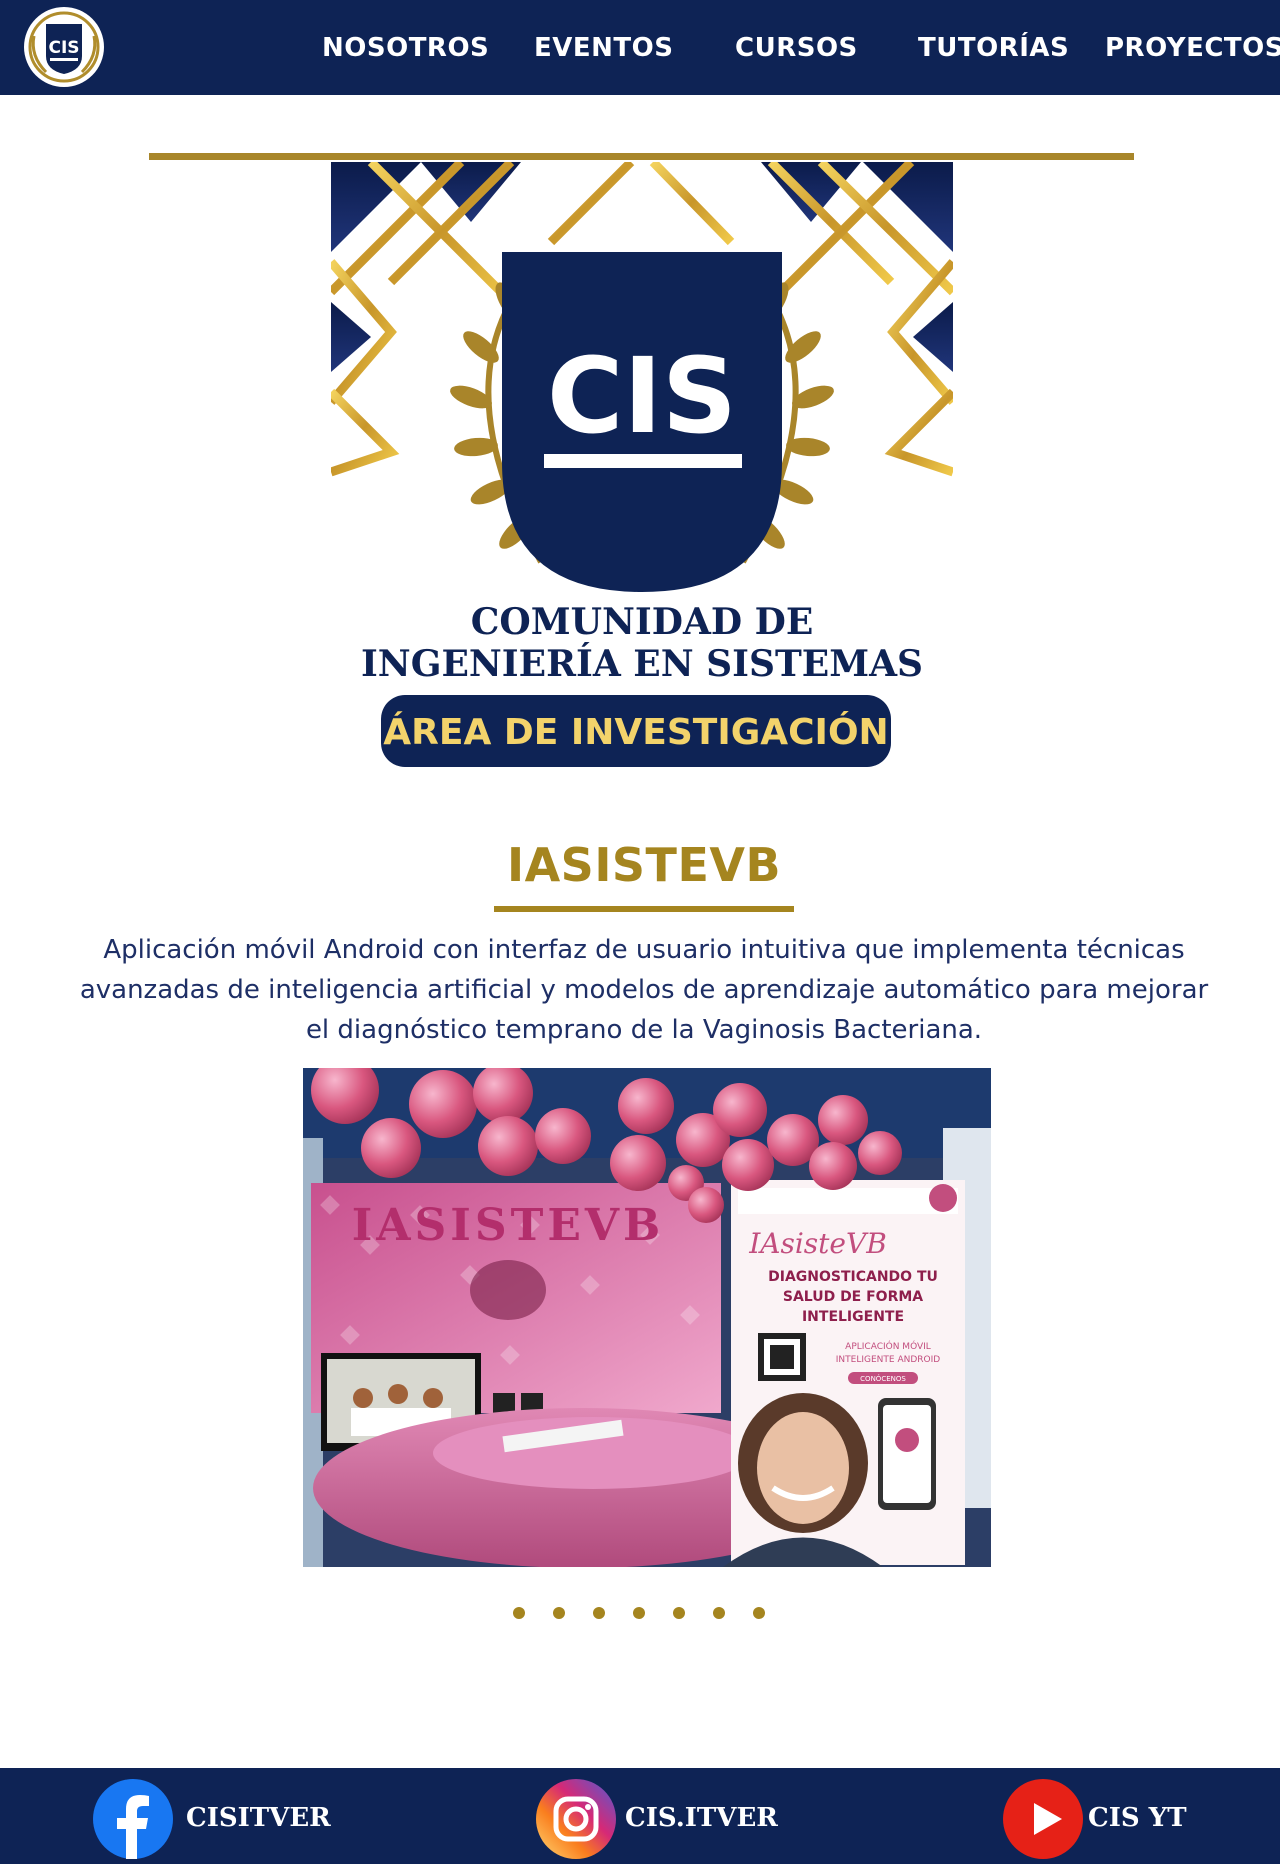 The image size is (1280, 1864). Describe the element at coordinates (817, 1243) in the screenshot. I see `poster-script-title: IAsisteVB` at that location.